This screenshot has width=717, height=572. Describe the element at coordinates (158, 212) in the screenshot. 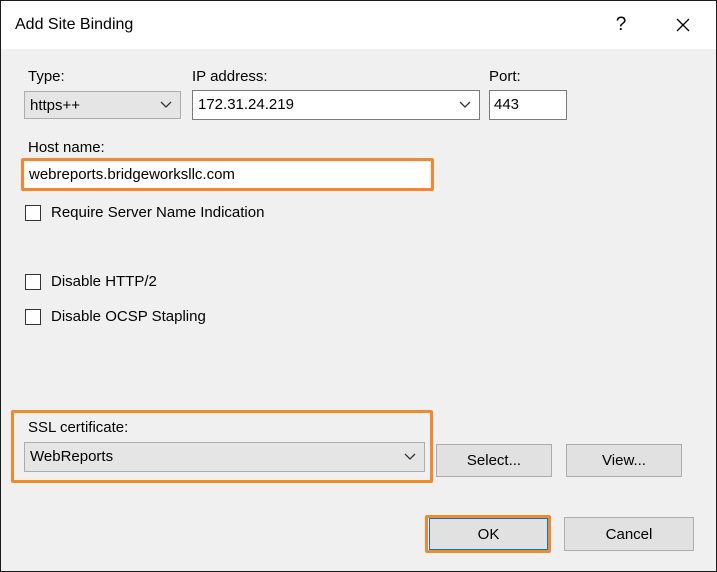

I see `sni-label: Require Server Name Indication` at that location.